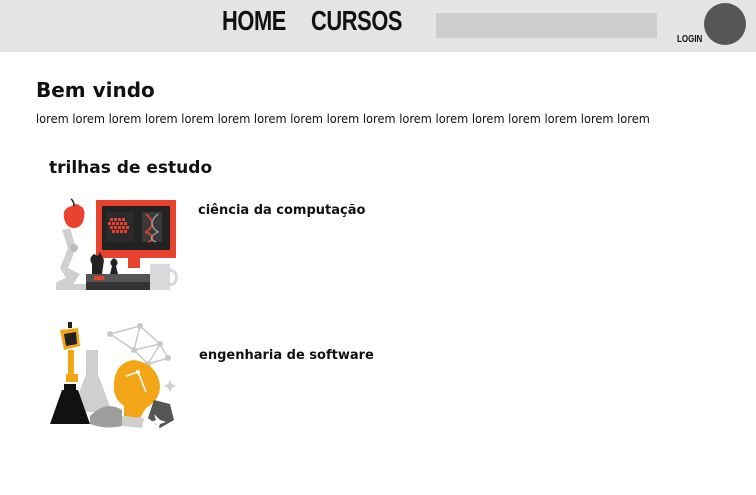  I want to click on computer-science-illustration-icon, so click(117, 244).